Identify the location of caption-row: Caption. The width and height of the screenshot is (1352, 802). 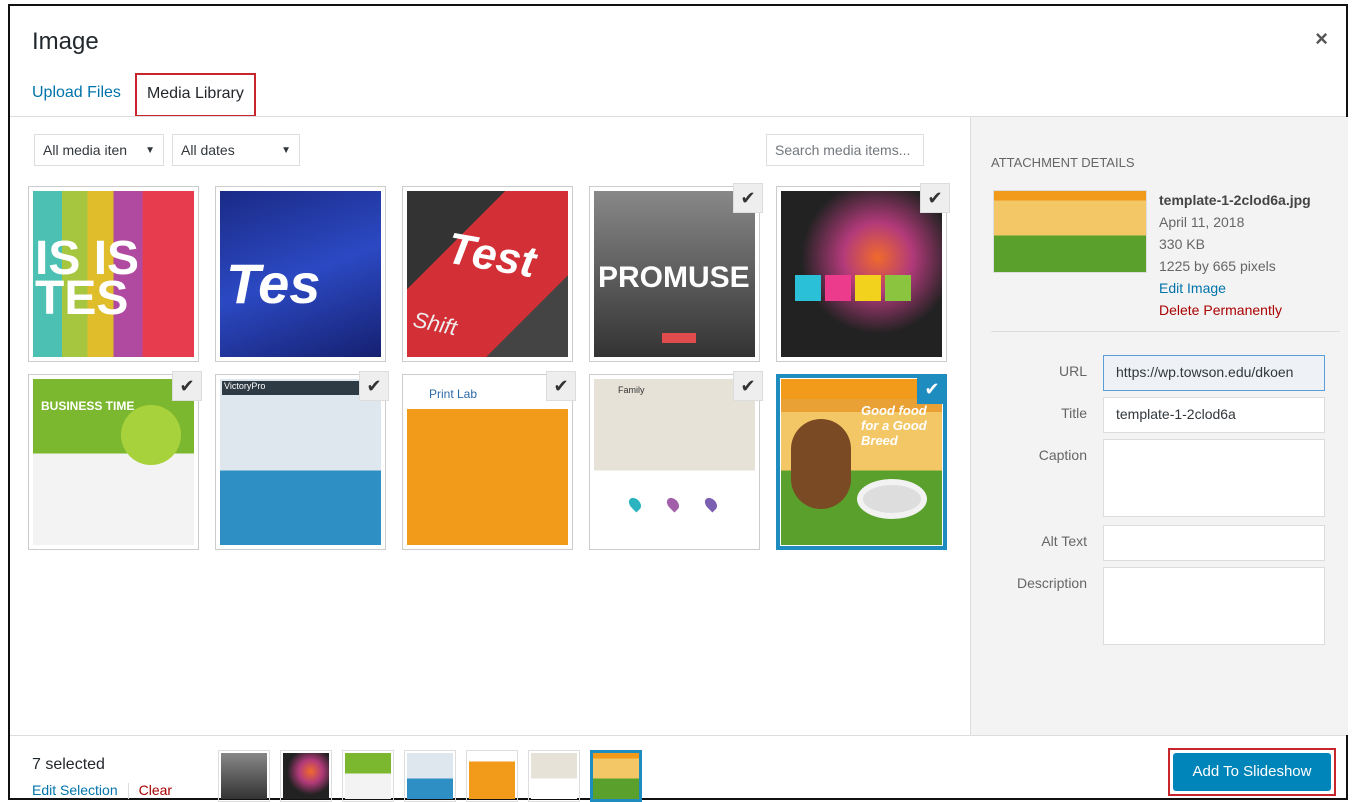
(1166, 478).